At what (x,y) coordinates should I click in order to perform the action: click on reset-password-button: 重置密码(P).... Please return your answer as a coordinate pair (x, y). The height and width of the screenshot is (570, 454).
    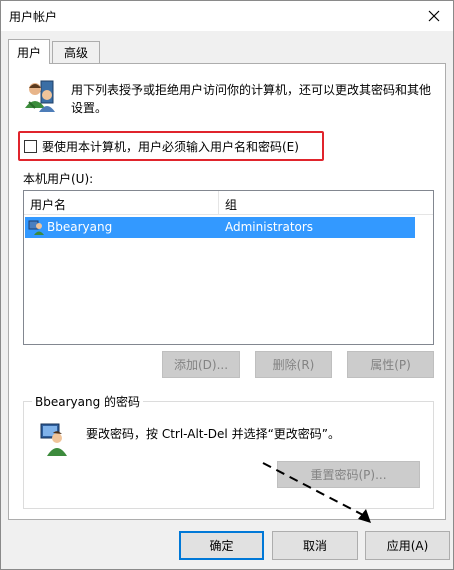
    Looking at the image, I should click on (348, 474).